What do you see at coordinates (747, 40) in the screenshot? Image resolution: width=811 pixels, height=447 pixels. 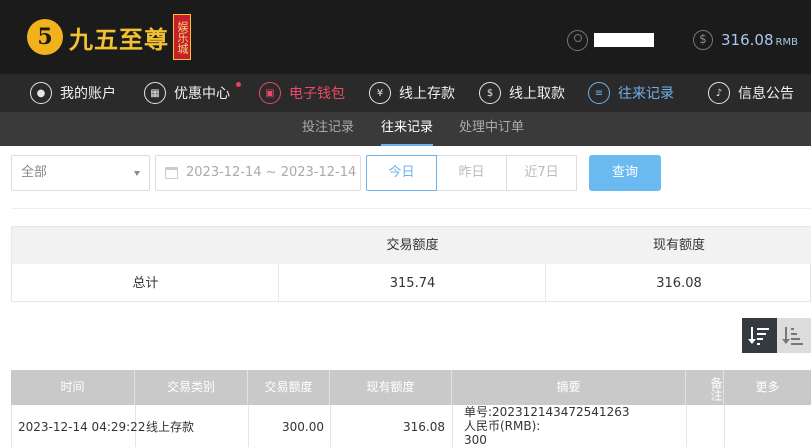 I see `balance-value: 316.08` at bounding box center [747, 40].